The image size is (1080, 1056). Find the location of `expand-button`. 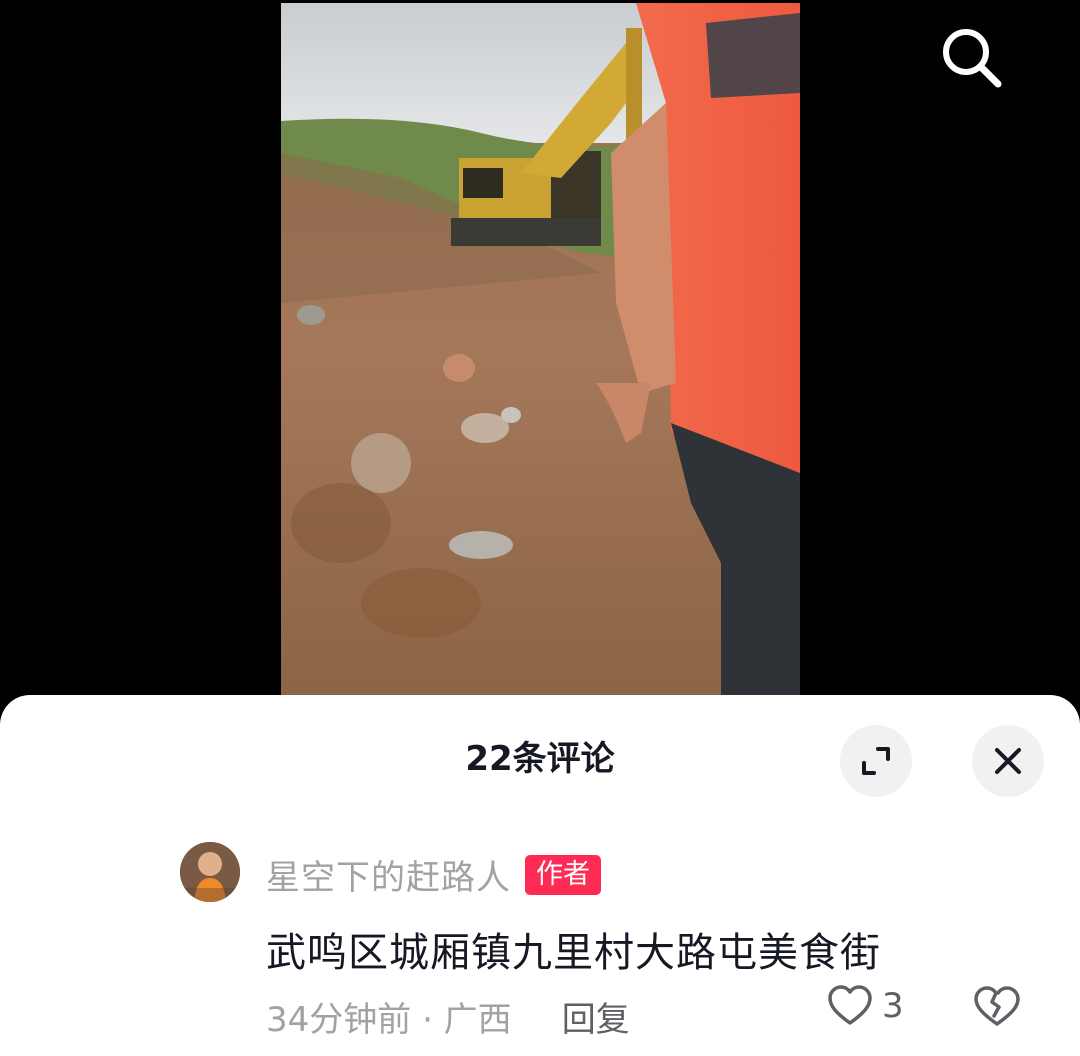

expand-button is located at coordinates (876, 761).